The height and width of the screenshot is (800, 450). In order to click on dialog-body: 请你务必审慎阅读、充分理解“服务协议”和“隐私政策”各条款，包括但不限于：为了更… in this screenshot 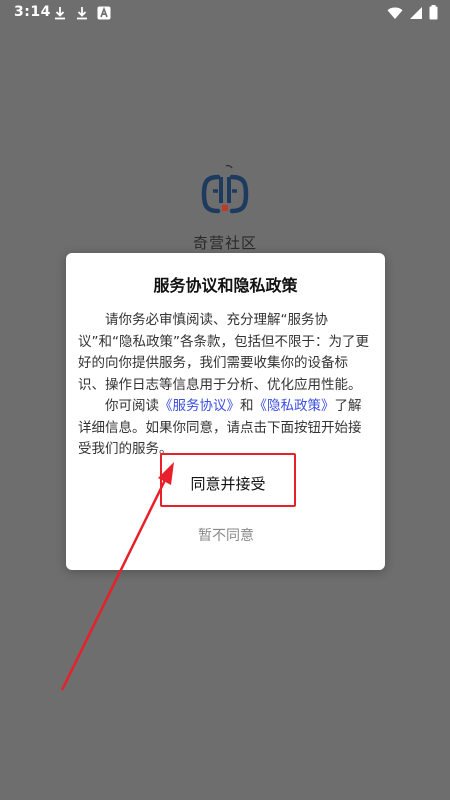, I will do `click(226, 385)`.